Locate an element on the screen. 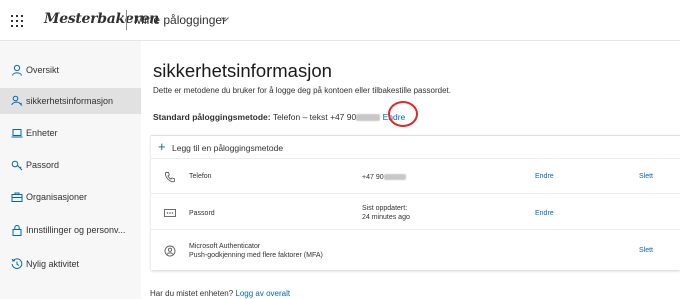 The height and width of the screenshot is (299, 680). key-icon is located at coordinates (17, 165).